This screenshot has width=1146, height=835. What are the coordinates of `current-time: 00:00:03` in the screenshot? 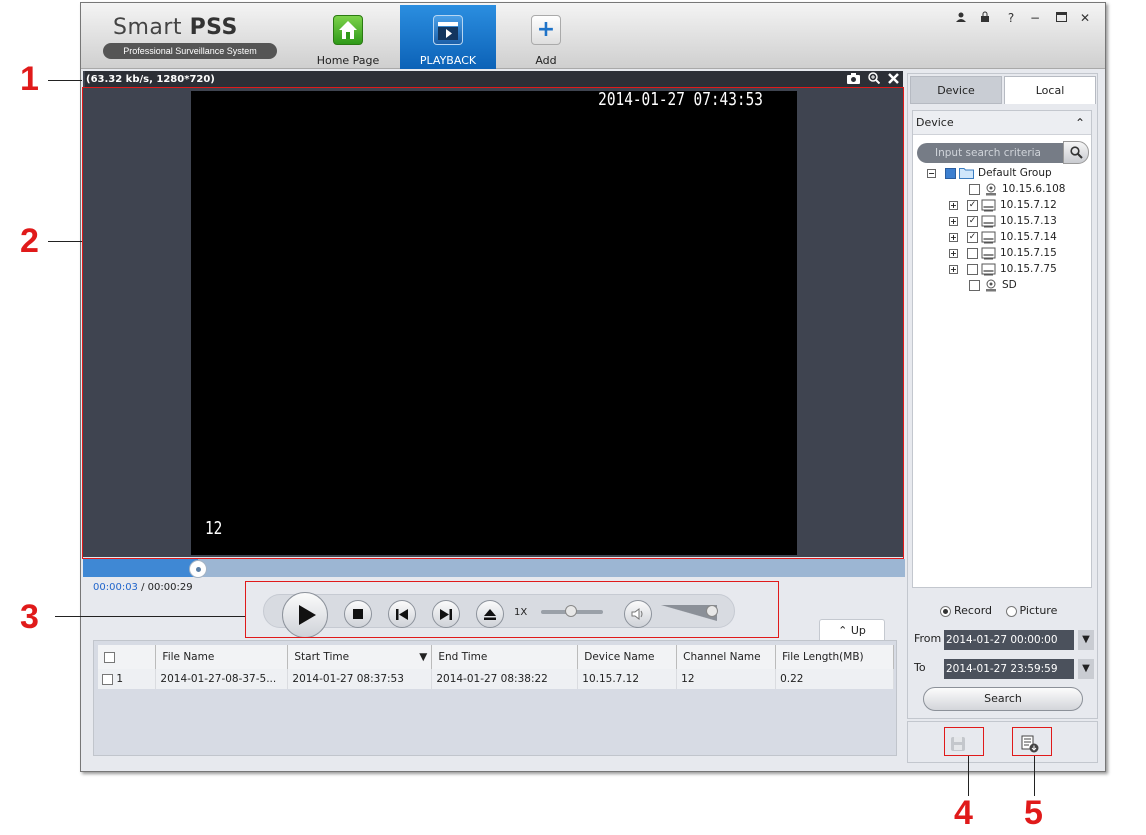 It's located at (115, 587).